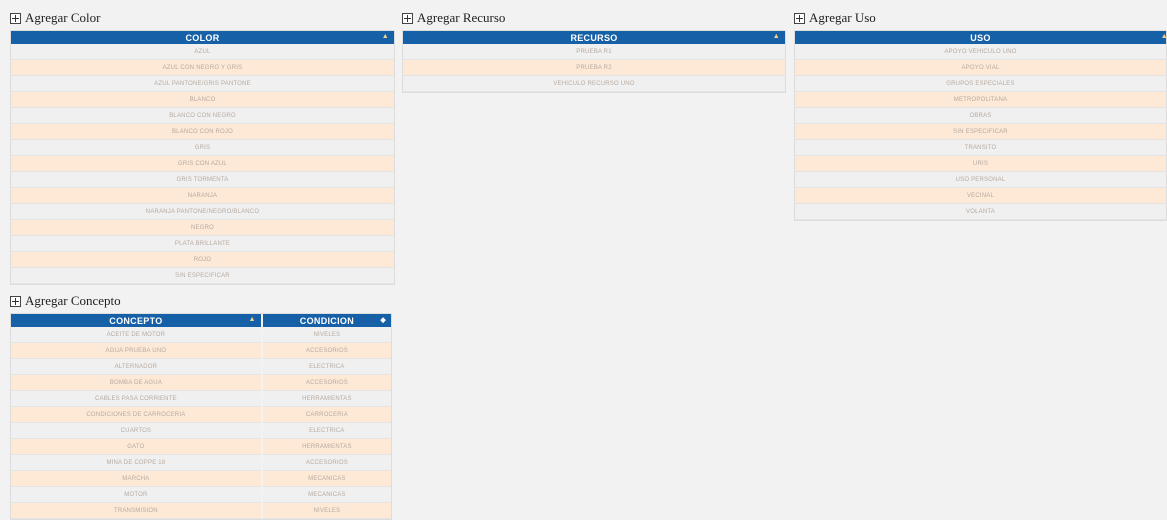 The height and width of the screenshot is (520, 1167). Describe the element at coordinates (15, 301) in the screenshot. I see `plus-box-icon` at that location.